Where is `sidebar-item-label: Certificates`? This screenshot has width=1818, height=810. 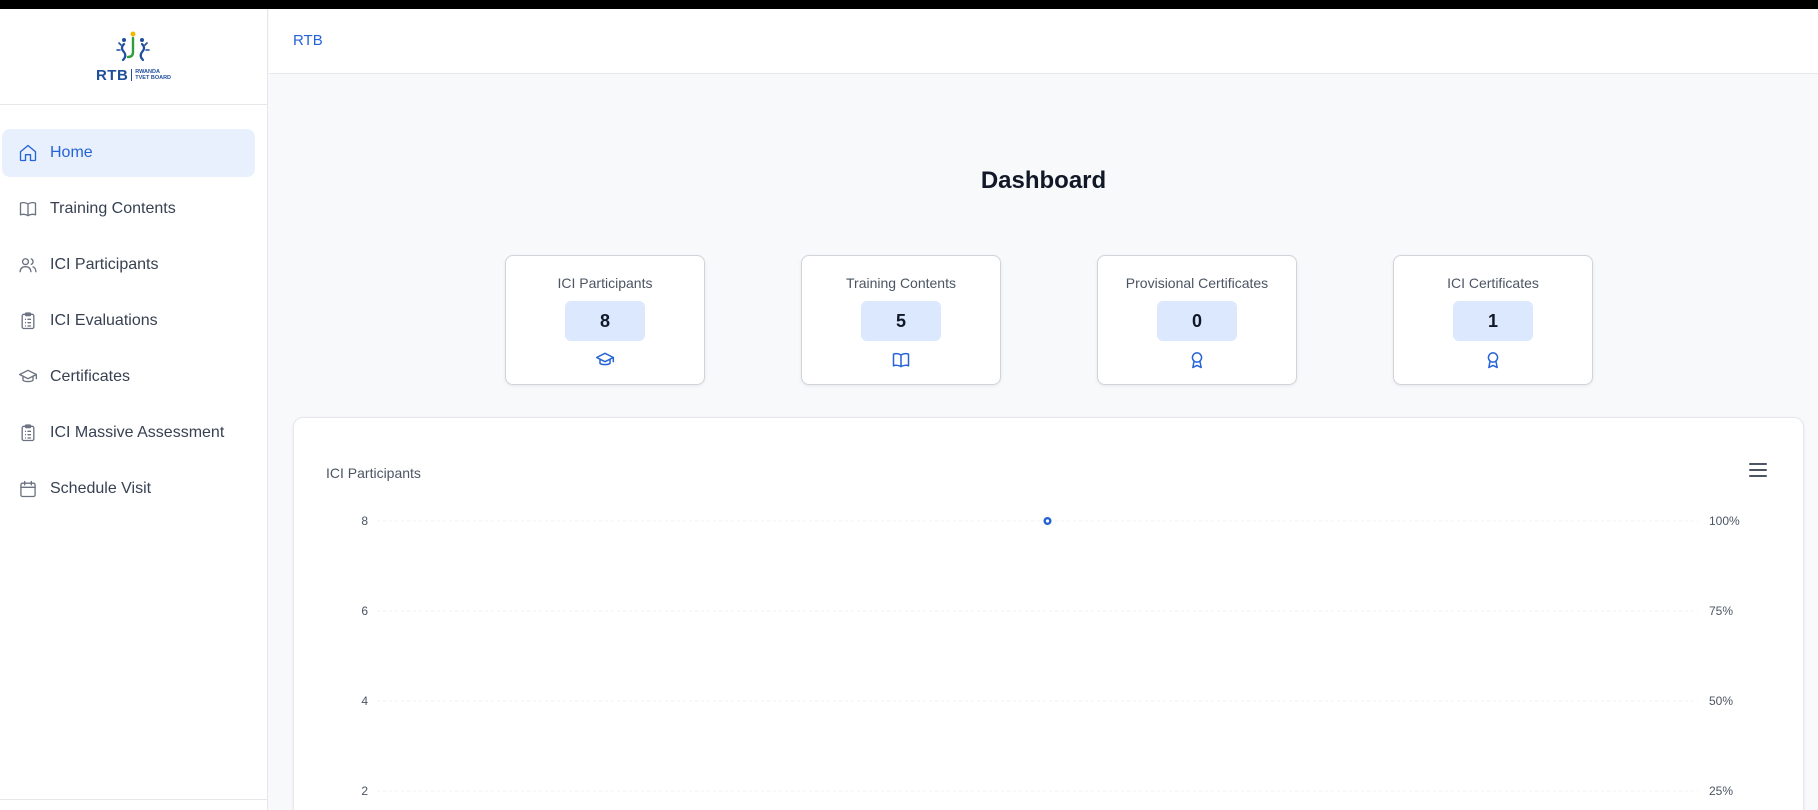
sidebar-item-label: Certificates is located at coordinates (90, 376).